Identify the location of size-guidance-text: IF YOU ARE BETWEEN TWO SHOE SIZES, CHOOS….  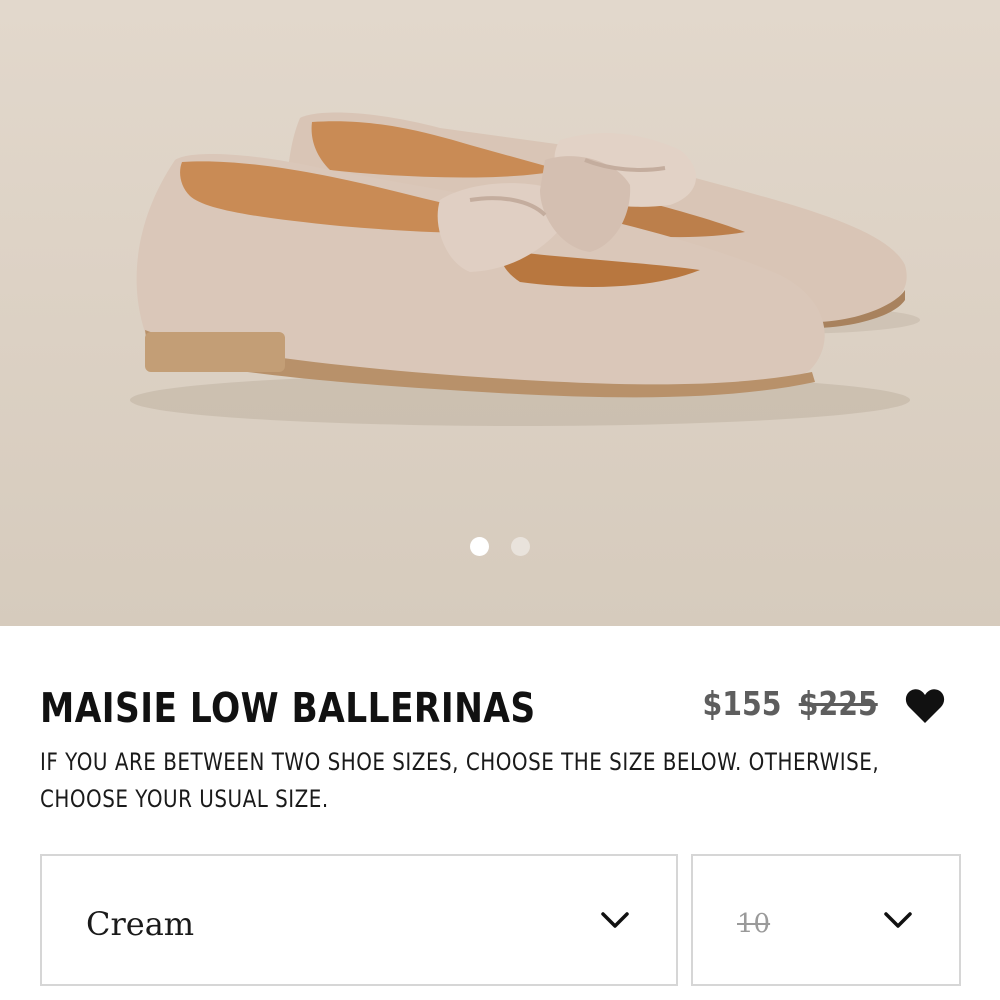
(460, 780).